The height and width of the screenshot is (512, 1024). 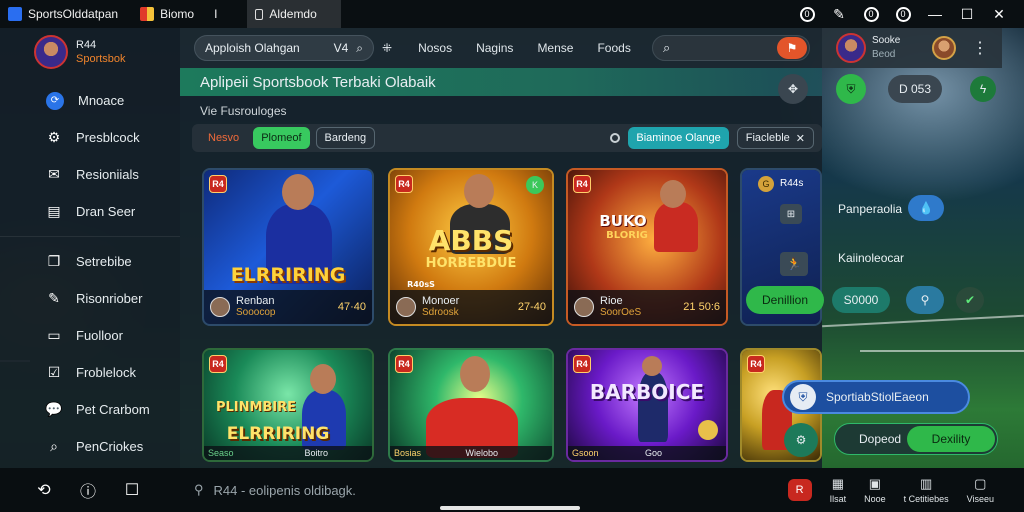 I want to click on nav-link: Foods, so click(x=613, y=48).